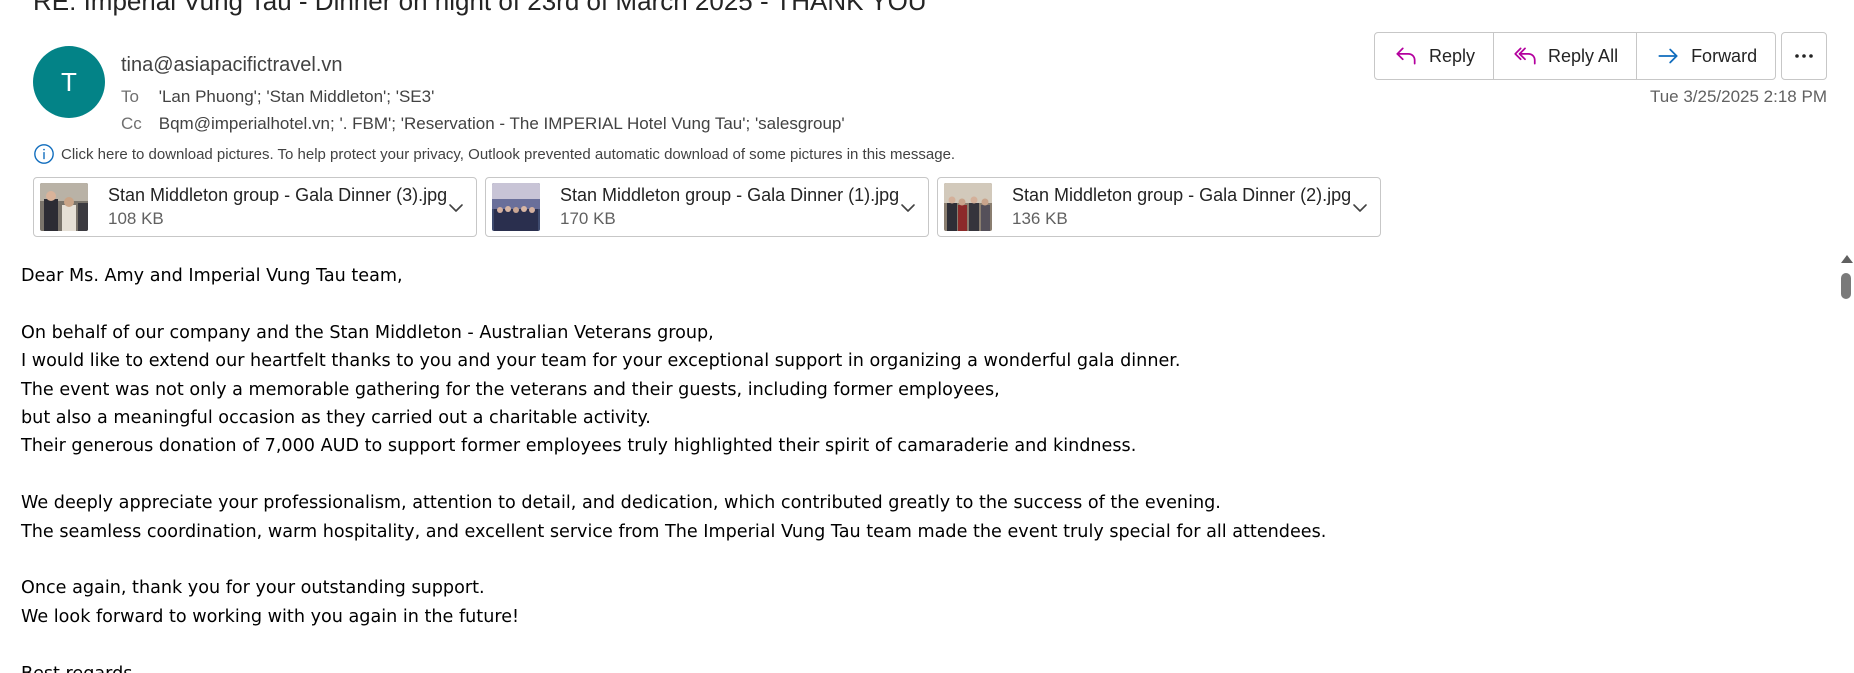 This screenshot has height=673, width=1854. Describe the element at coordinates (1846, 464) in the screenshot. I see `vertical-scrollbar` at that location.